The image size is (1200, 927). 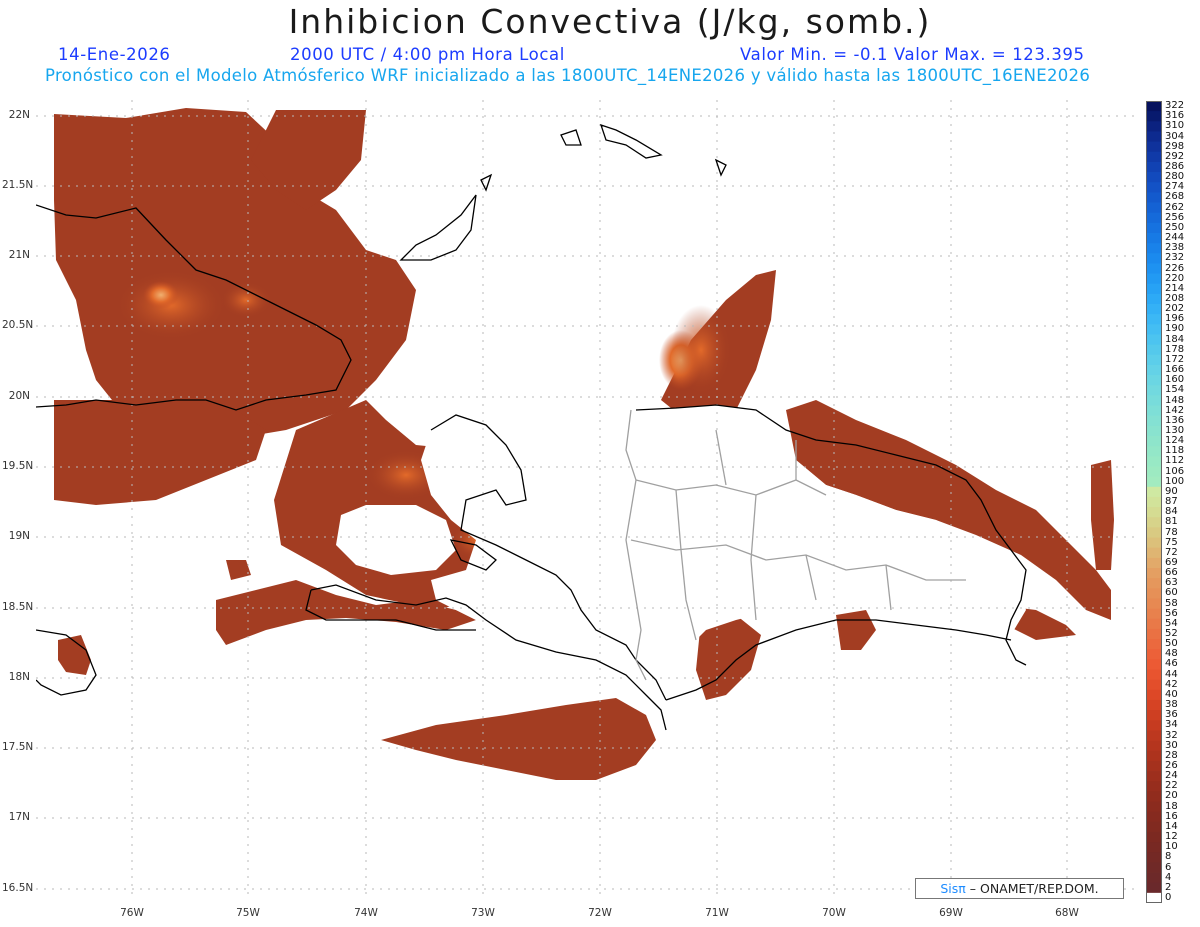 What do you see at coordinates (18, 466) in the screenshot?
I see `lat-label: 19.5N` at bounding box center [18, 466].